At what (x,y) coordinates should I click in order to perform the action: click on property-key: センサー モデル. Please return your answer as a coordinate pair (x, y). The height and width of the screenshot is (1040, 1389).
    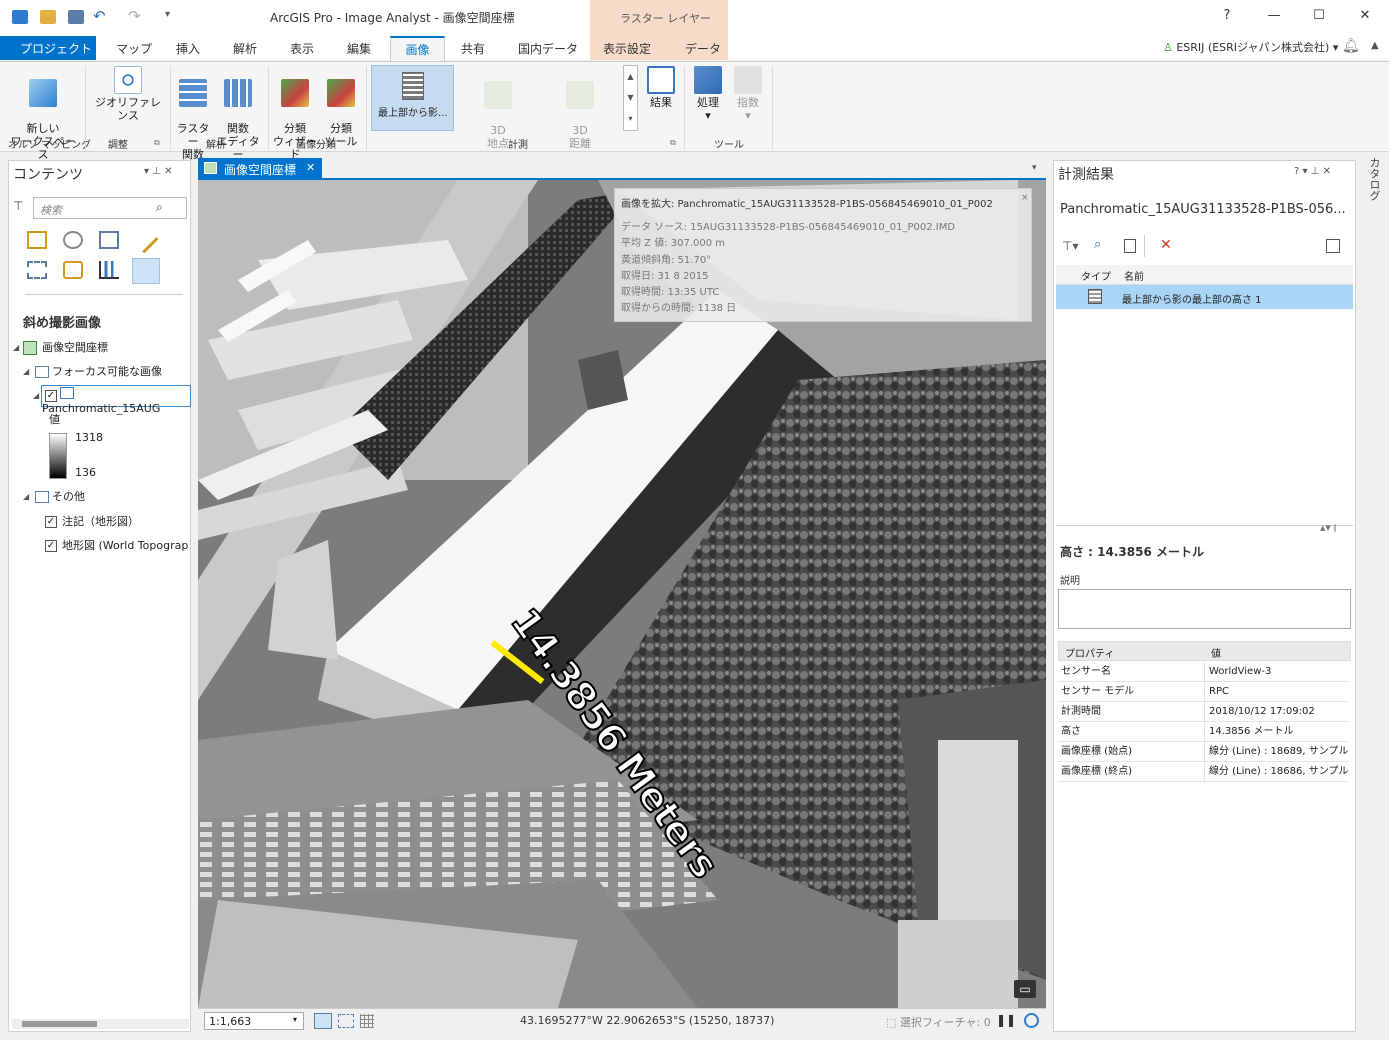
    Looking at the image, I should click on (1133, 692).